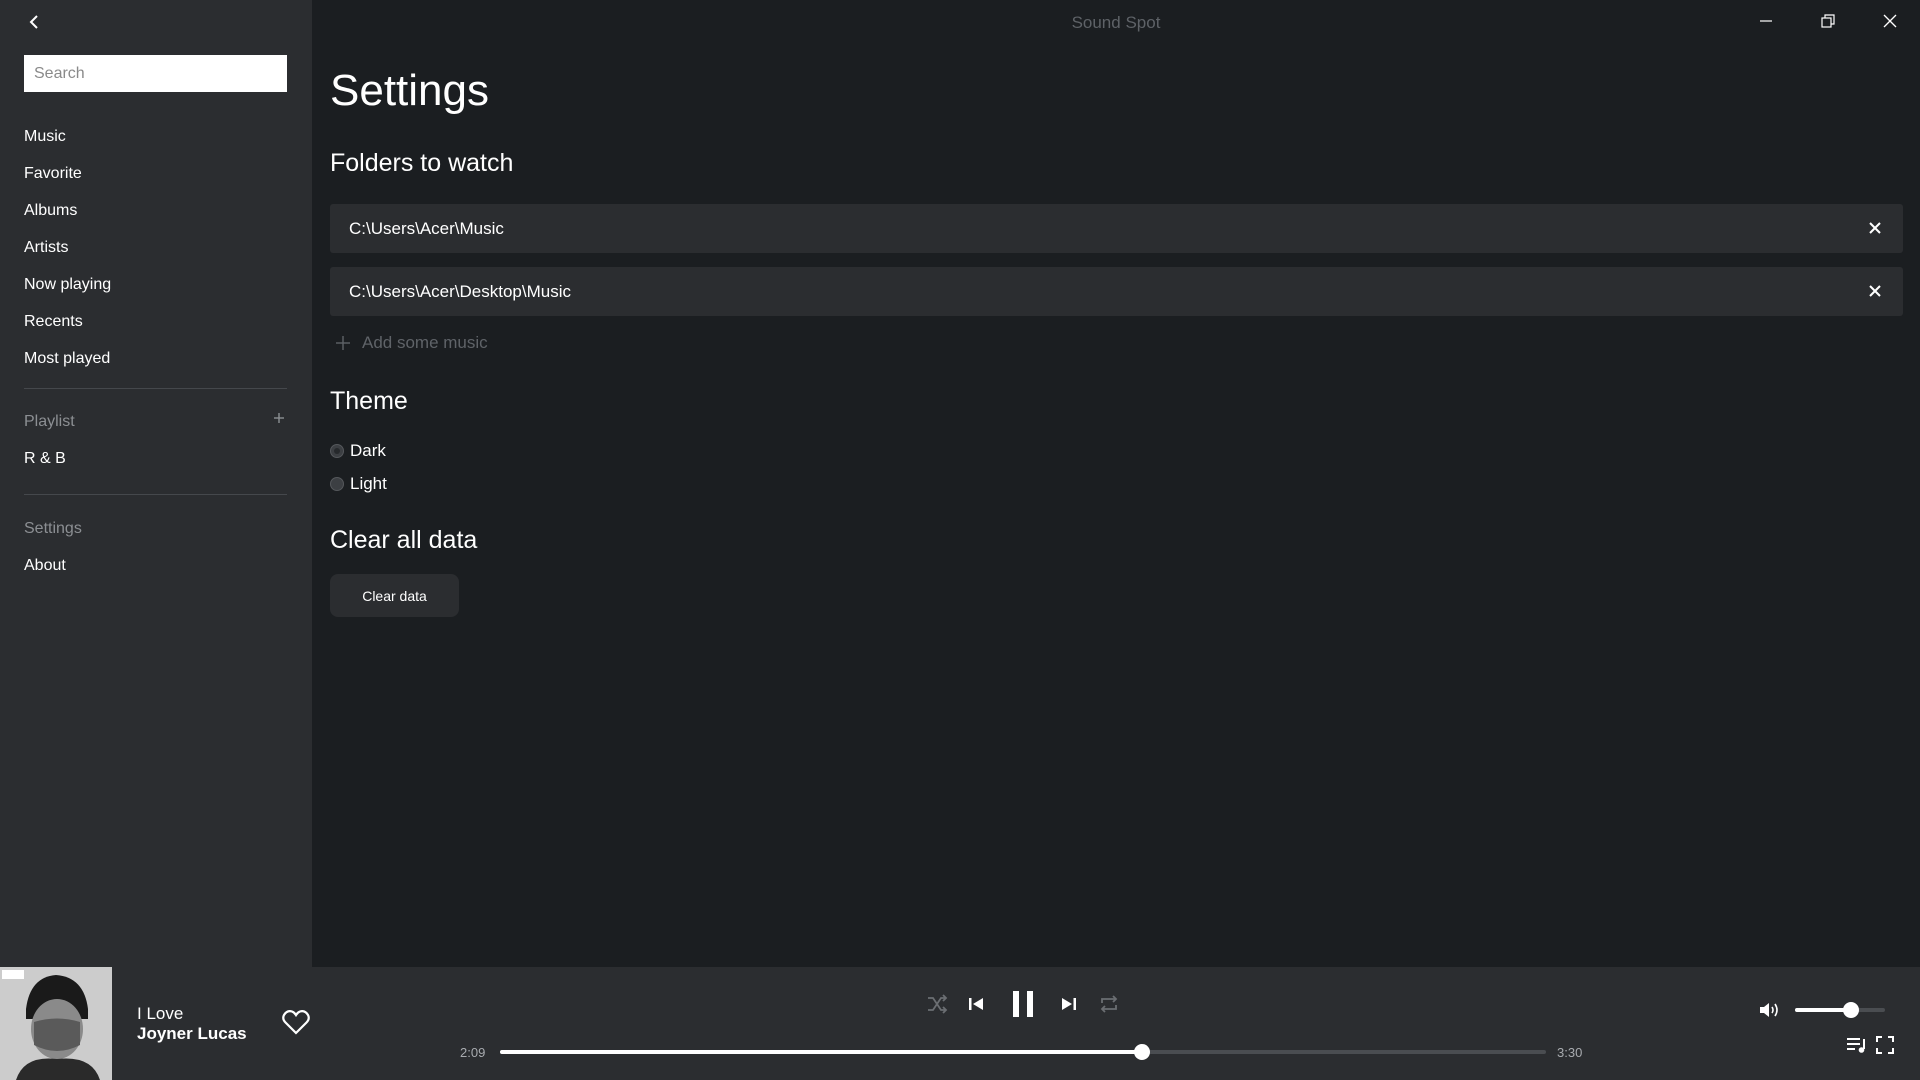 The width and height of the screenshot is (1920, 1080). Describe the element at coordinates (45, 566) in the screenshot. I see `sidebar-item-about: About` at that location.